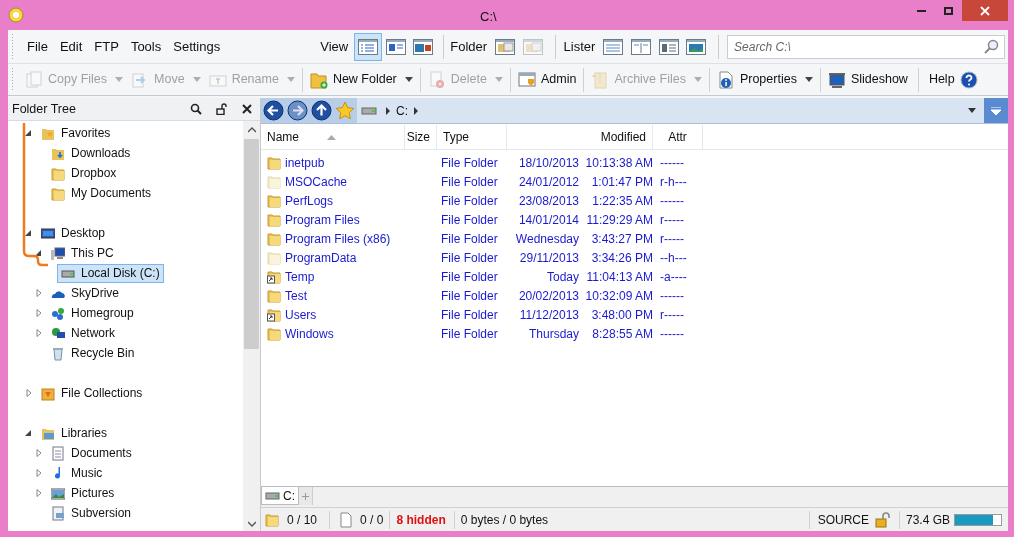  What do you see at coordinates (110, 273) in the screenshot?
I see `tree-item: Local Disk (C:)` at bounding box center [110, 273].